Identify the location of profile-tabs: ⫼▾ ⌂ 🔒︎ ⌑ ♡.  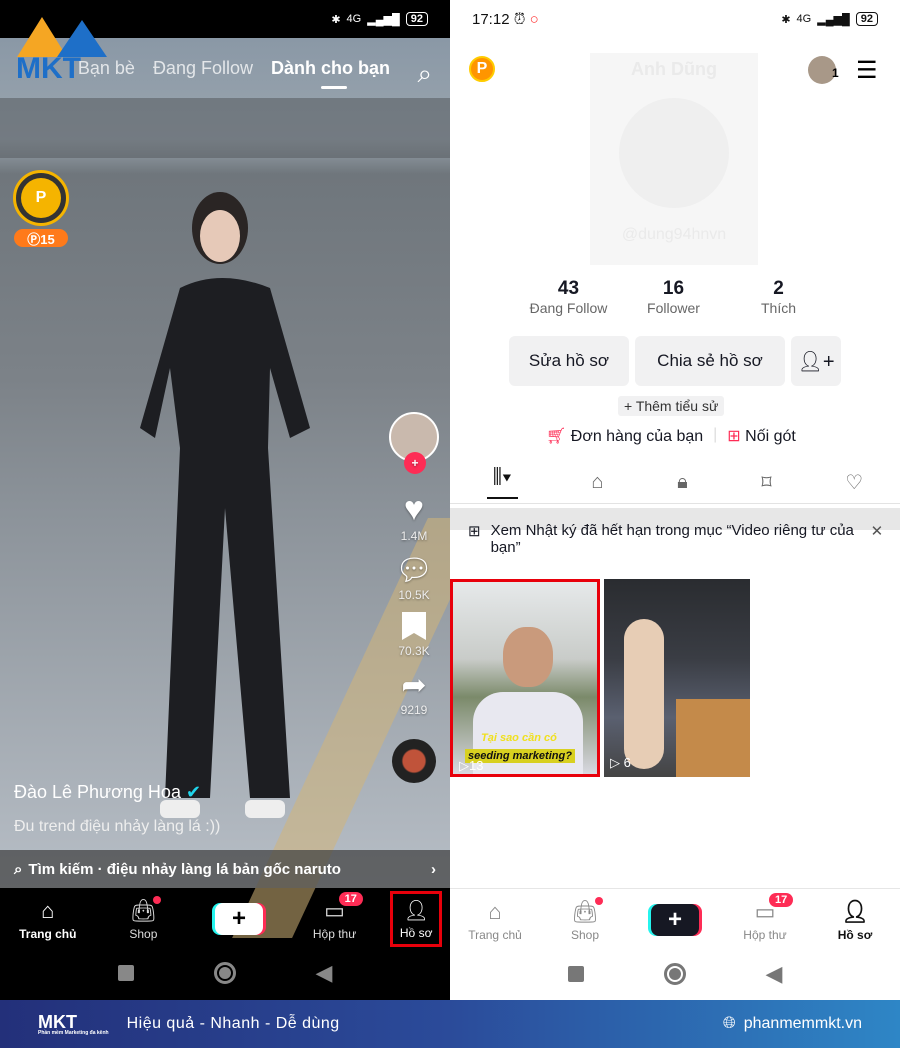
(675, 483).